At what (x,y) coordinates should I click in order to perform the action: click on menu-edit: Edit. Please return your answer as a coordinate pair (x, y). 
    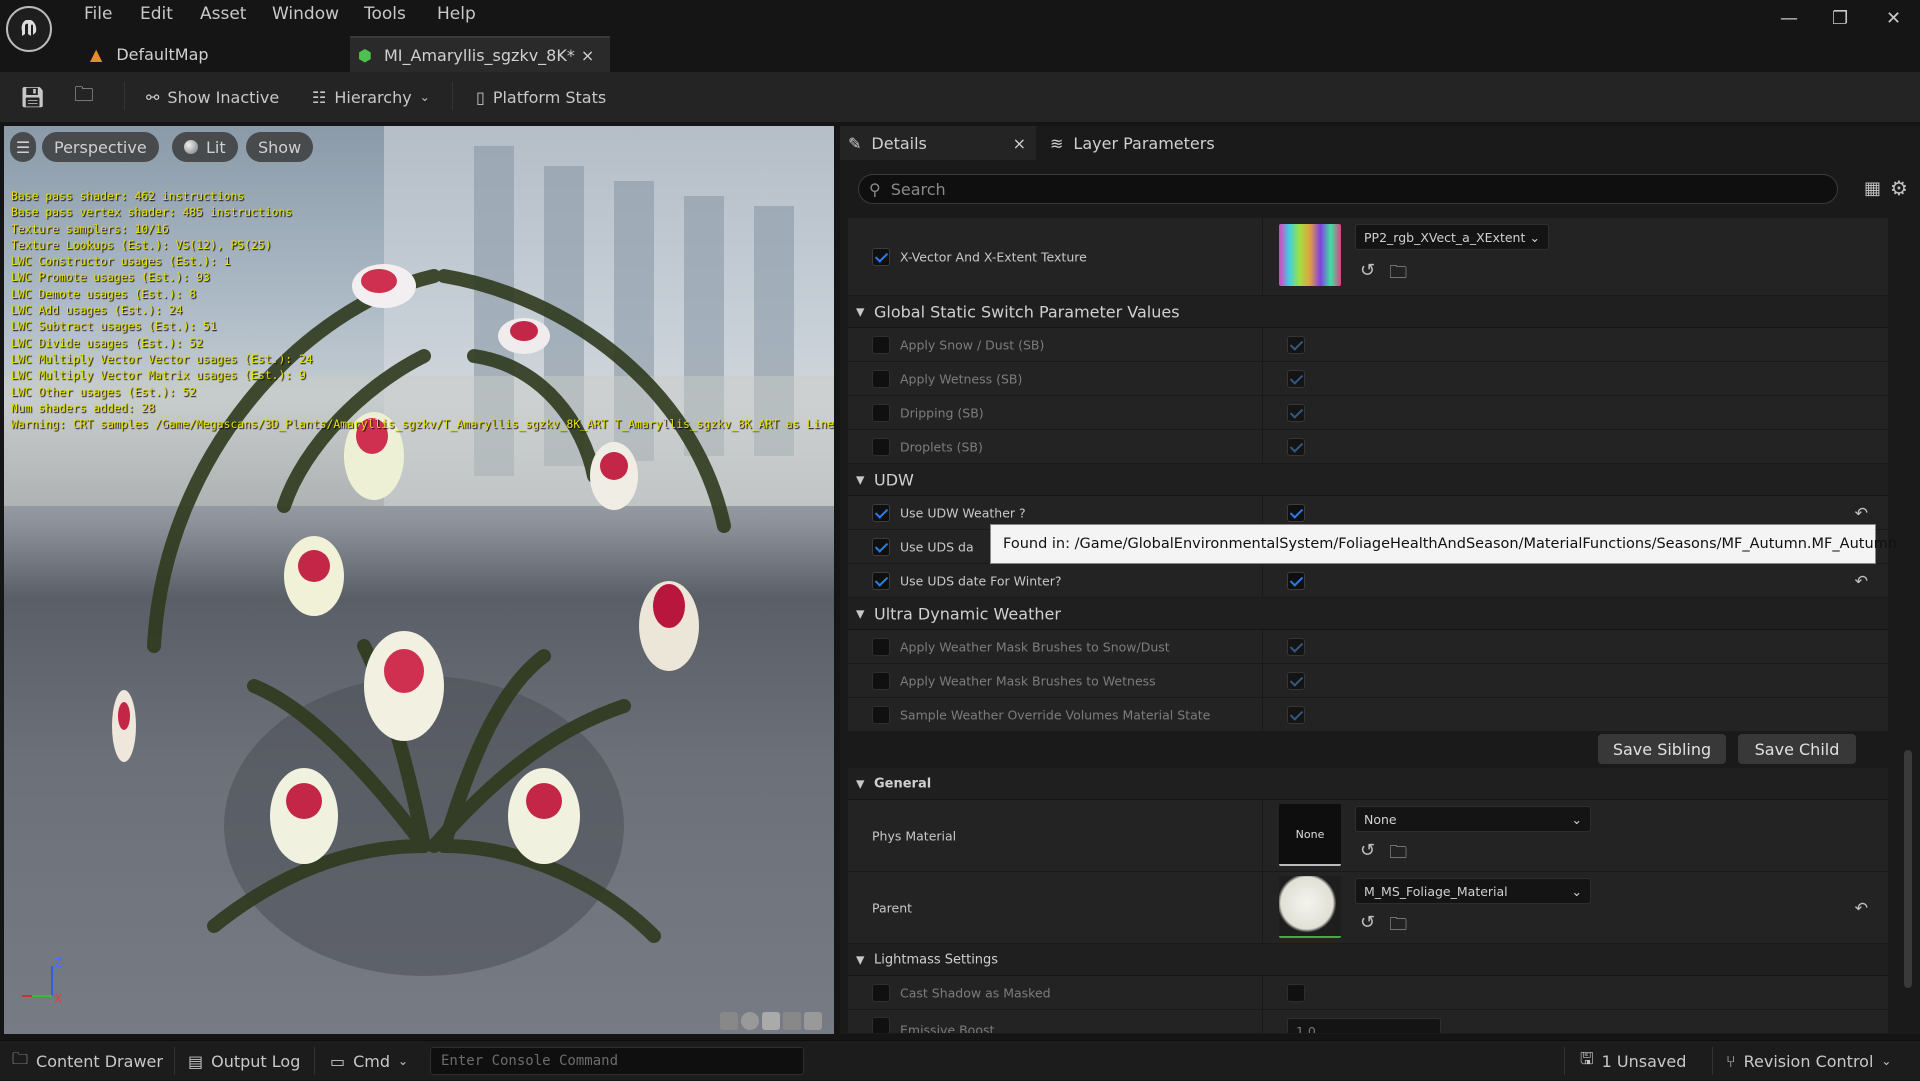
    Looking at the image, I should click on (156, 14).